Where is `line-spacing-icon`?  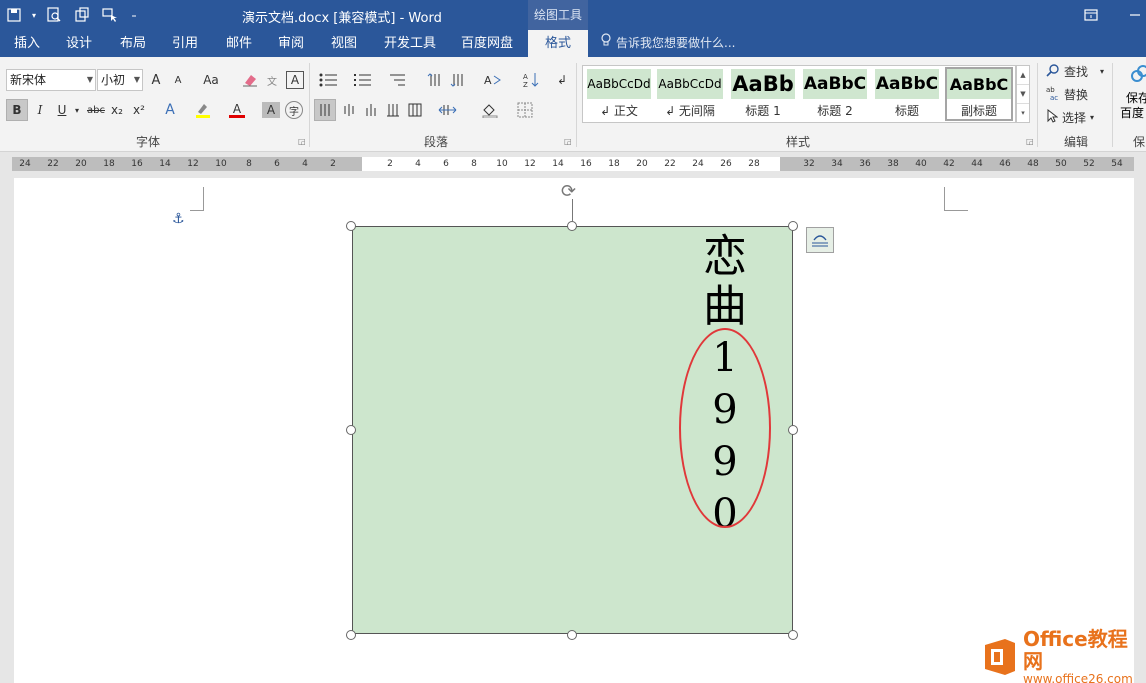
line-spacing-icon is located at coordinates (449, 110).